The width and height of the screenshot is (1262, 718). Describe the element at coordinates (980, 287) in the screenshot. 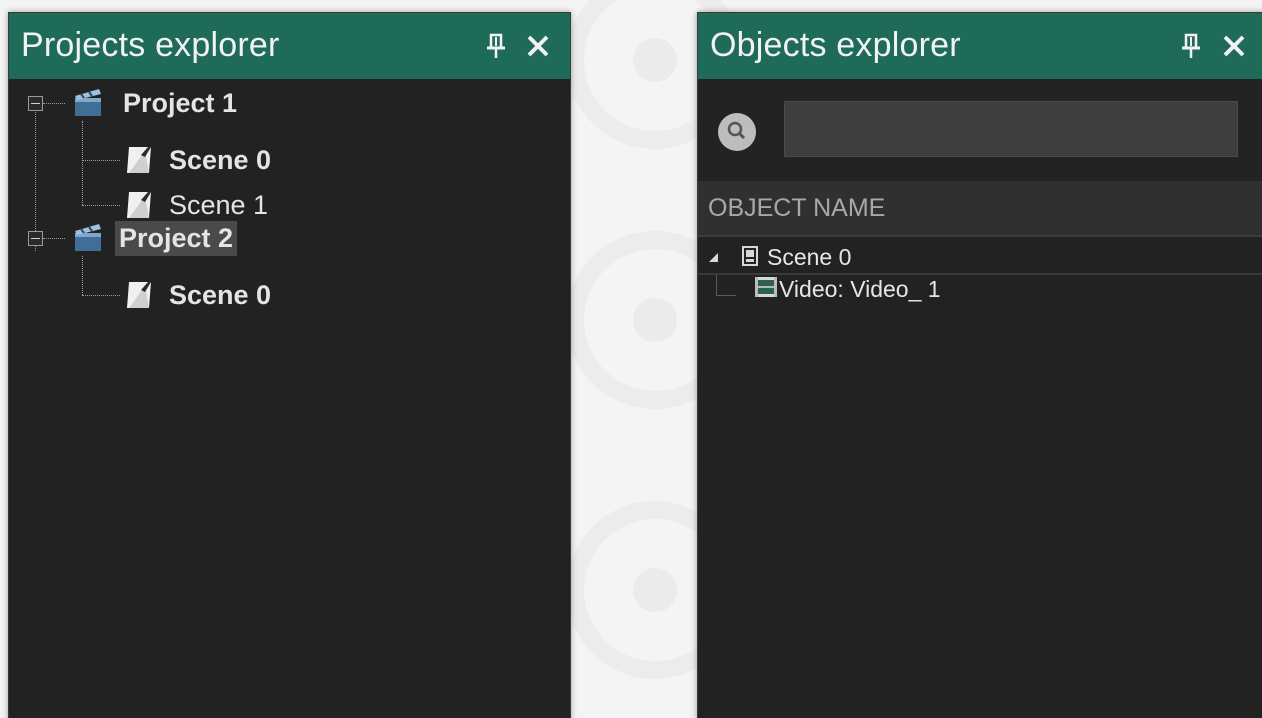

I see `tree-item-video: Video: Video_ 1` at that location.